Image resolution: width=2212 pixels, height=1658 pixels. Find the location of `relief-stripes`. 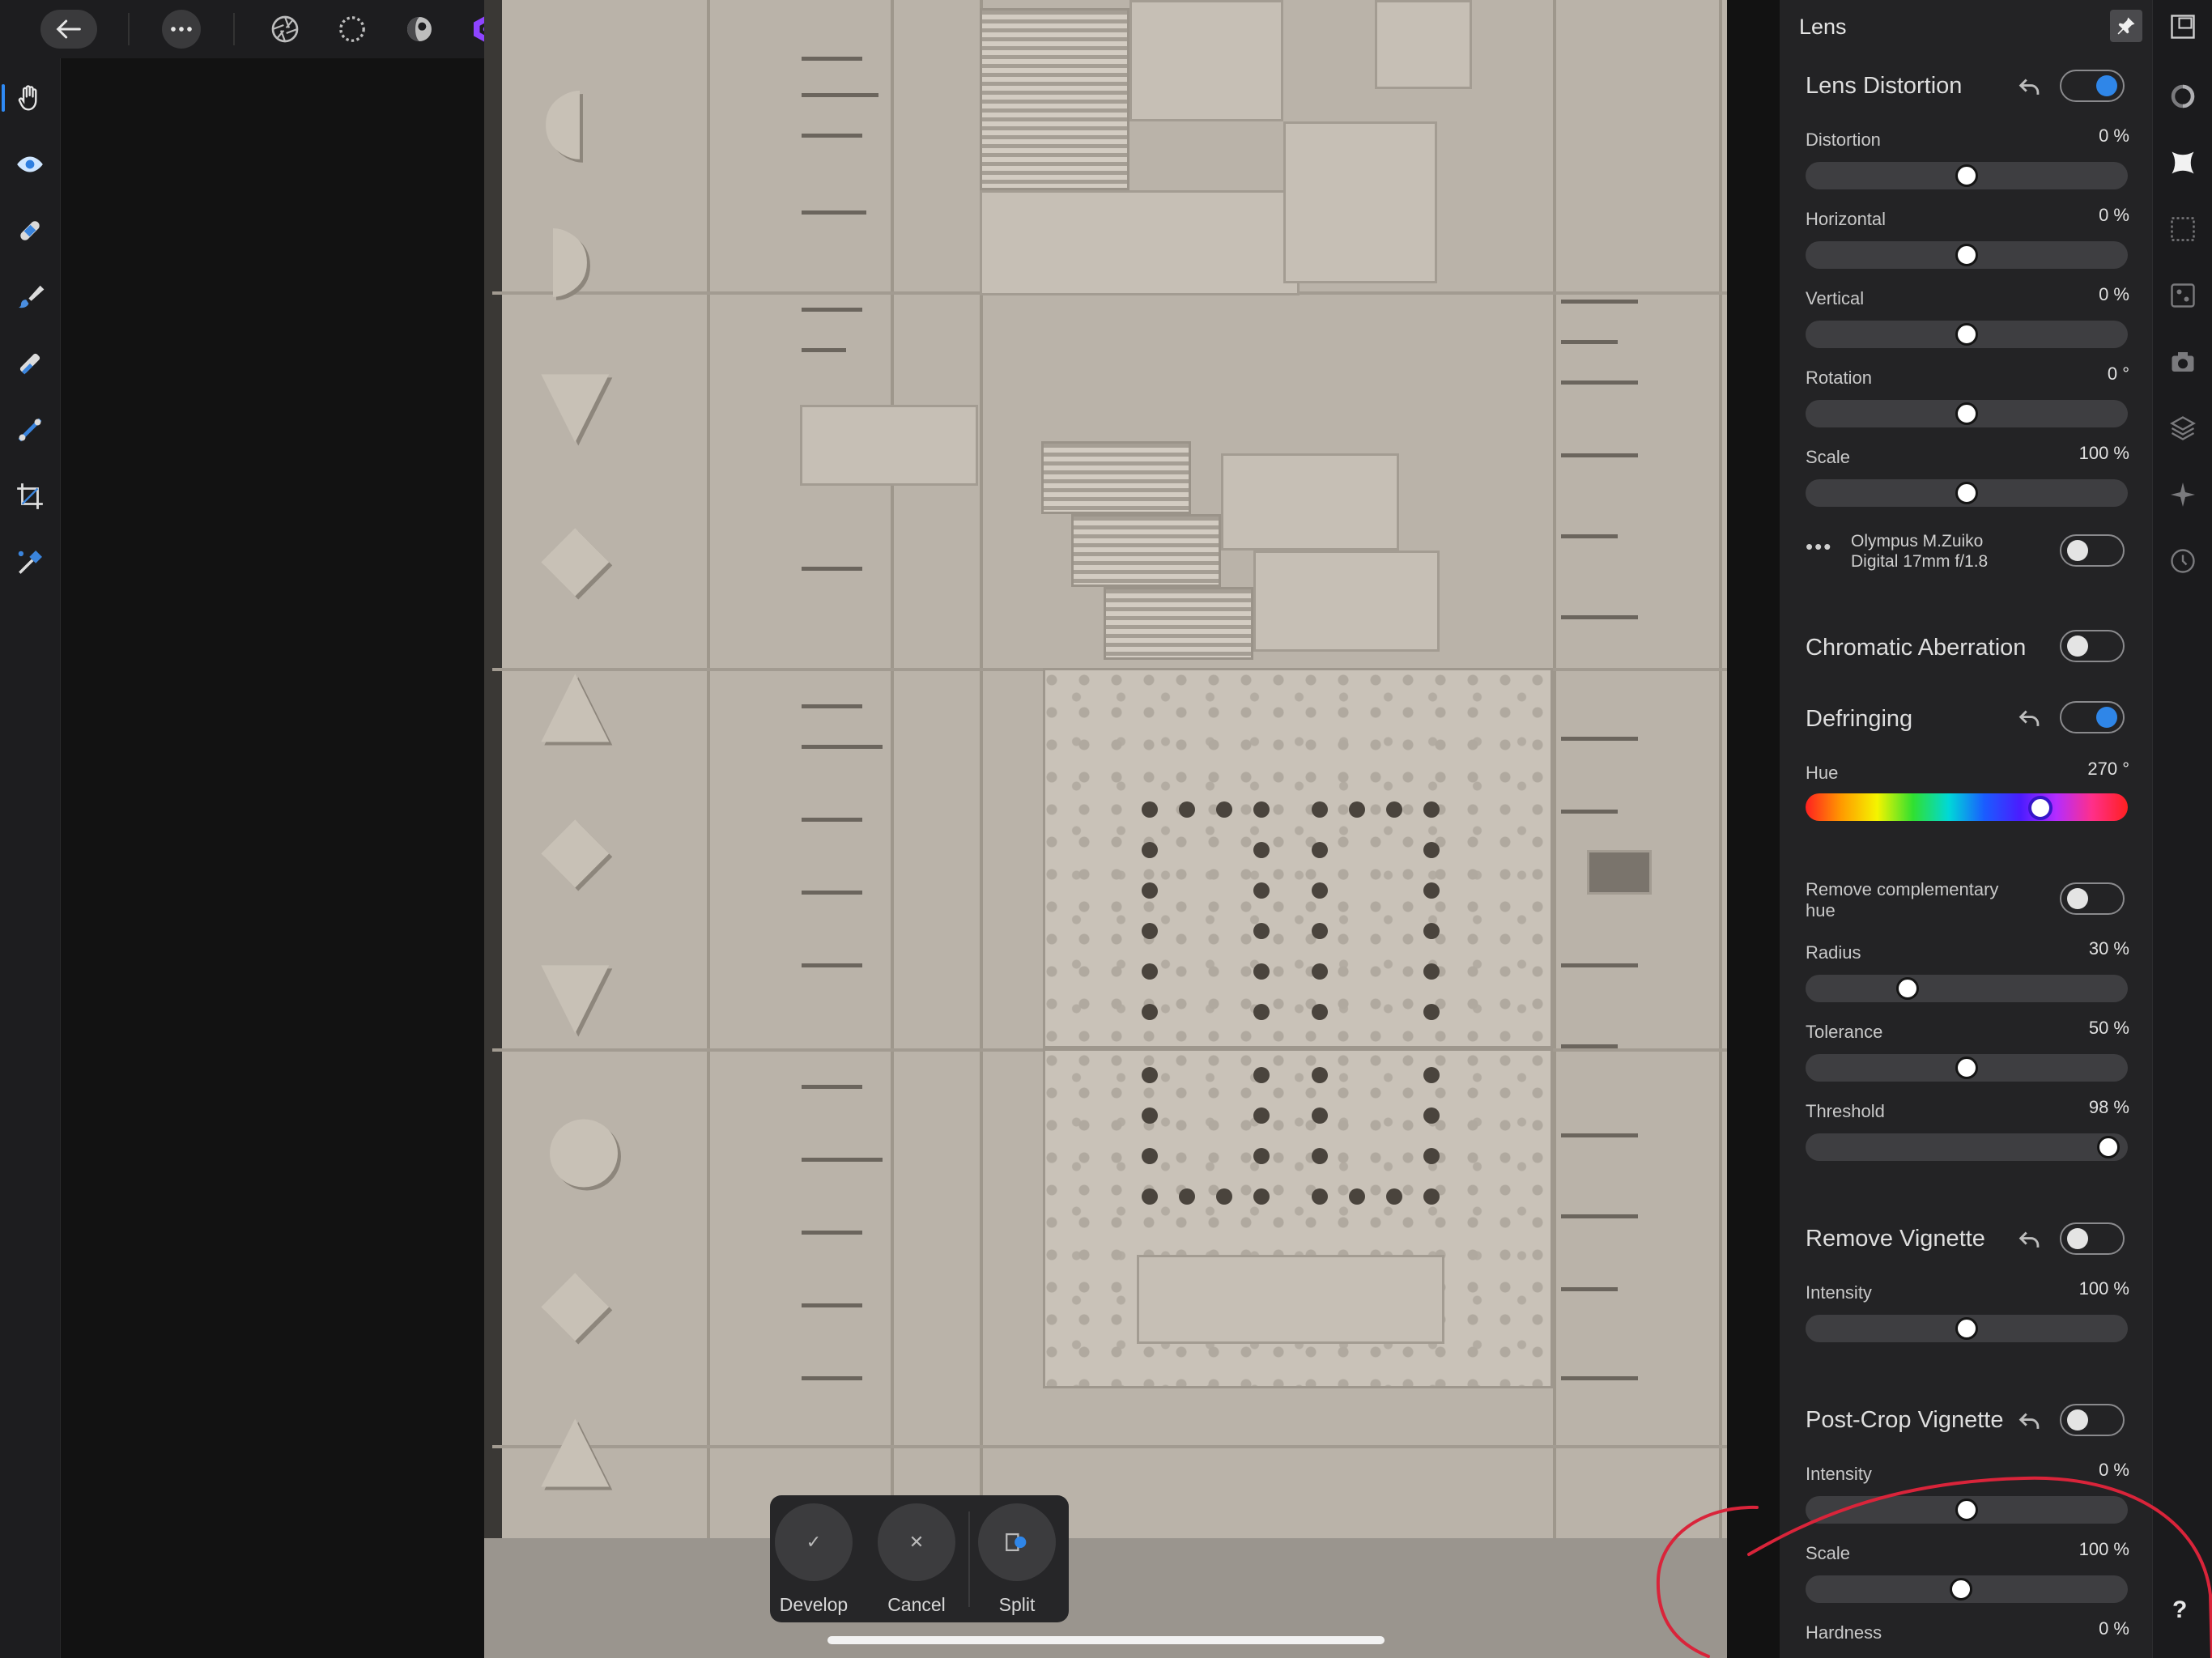

relief-stripes is located at coordinates (1116, 477).